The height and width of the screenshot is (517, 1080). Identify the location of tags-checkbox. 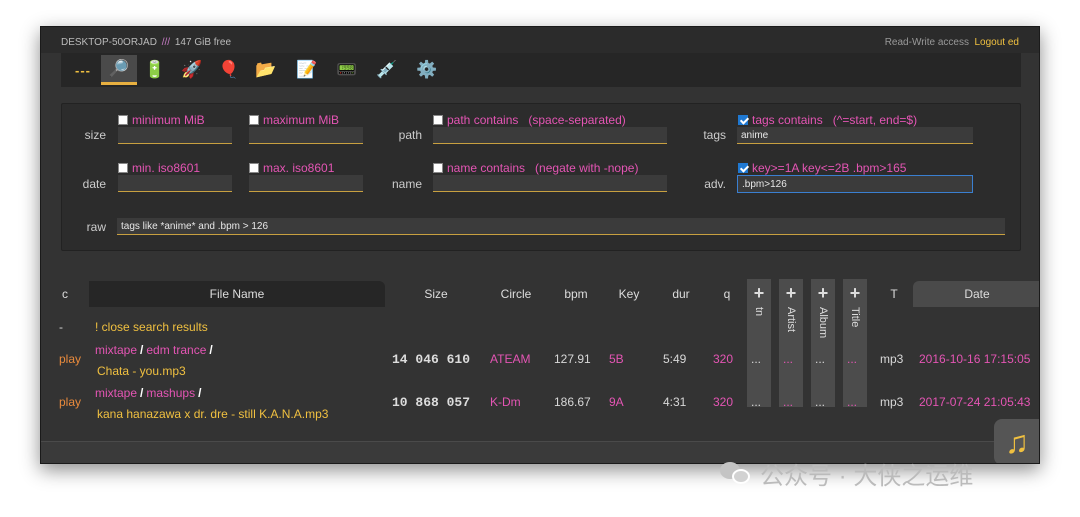
(743, 120).